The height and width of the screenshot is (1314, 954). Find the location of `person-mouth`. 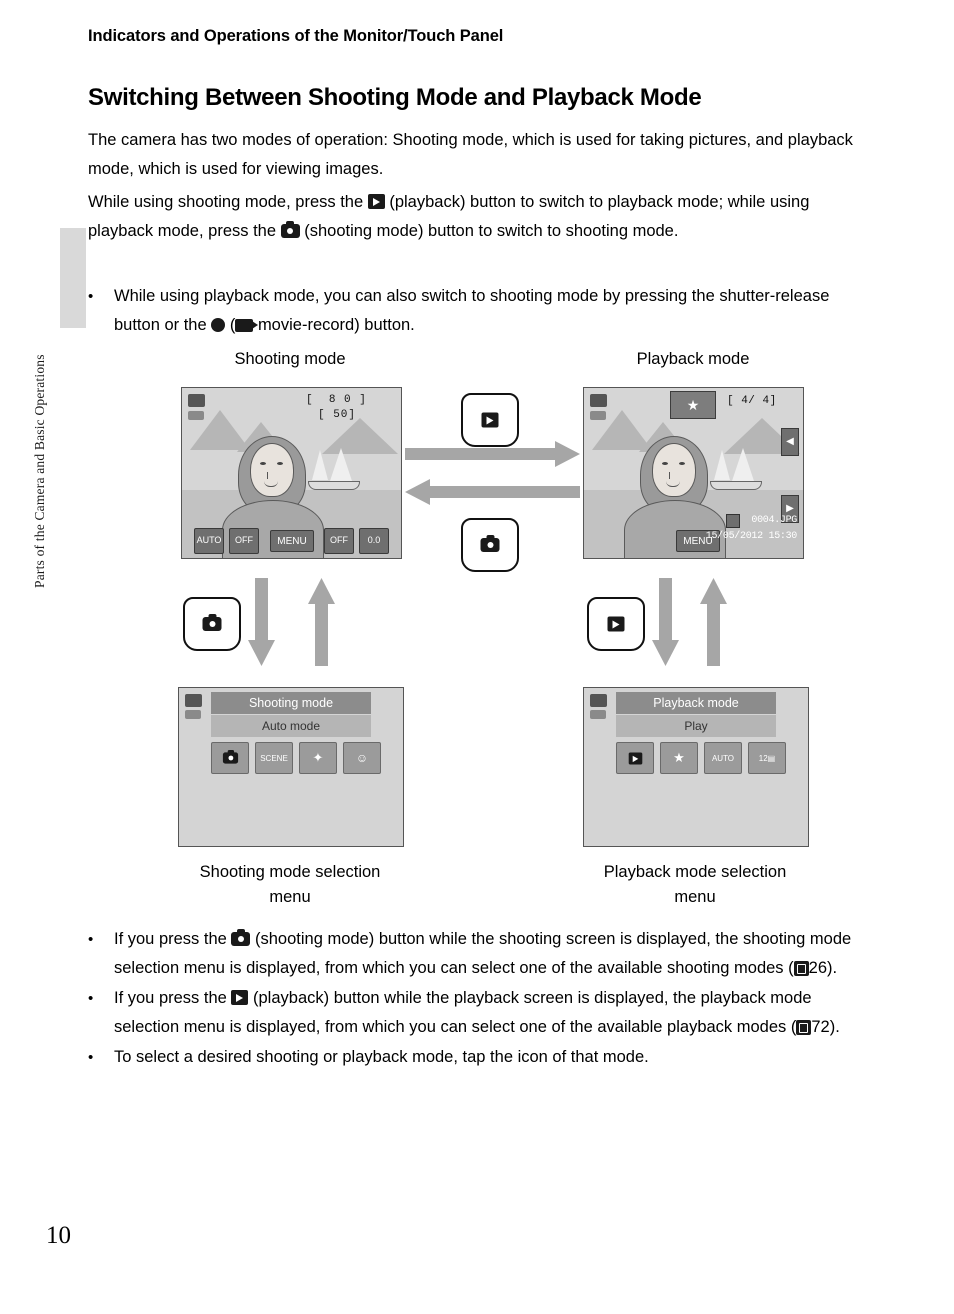

person-mouth is located at coordinates (271, 484).